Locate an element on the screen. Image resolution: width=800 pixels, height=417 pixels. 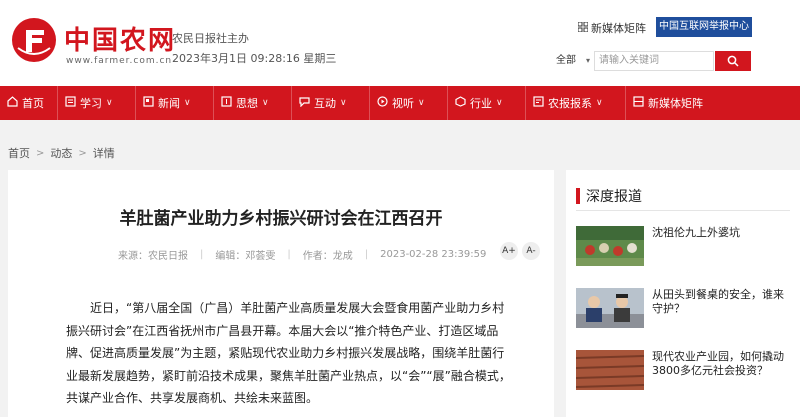
search-input: 请输入关键词 is located at coordinates (654, 61).